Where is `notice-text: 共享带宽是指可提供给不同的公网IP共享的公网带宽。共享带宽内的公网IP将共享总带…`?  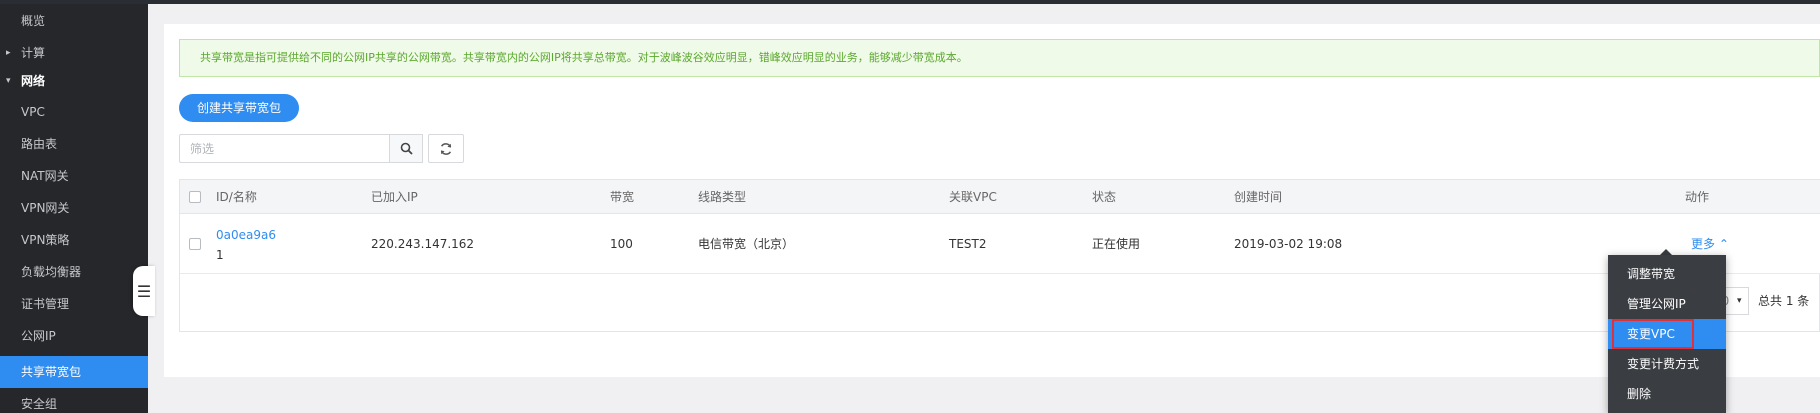
notice-text: 共享带宽是指可提供给不同的公网IP共享的公网带宽。共享带宽内的公网IP将共享总带… is located at coordinates (584, 57).